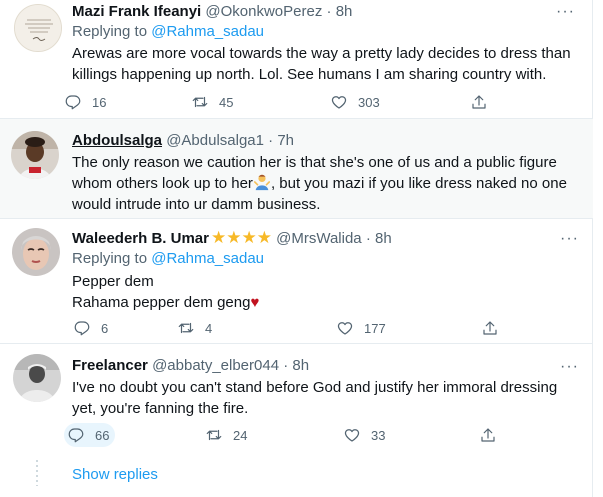 The height and width of the screenshot is (497, 603). I want to click on tweet-header: Abdoulsalga @Abdulsalga1 · 7h, so click(183, 141).